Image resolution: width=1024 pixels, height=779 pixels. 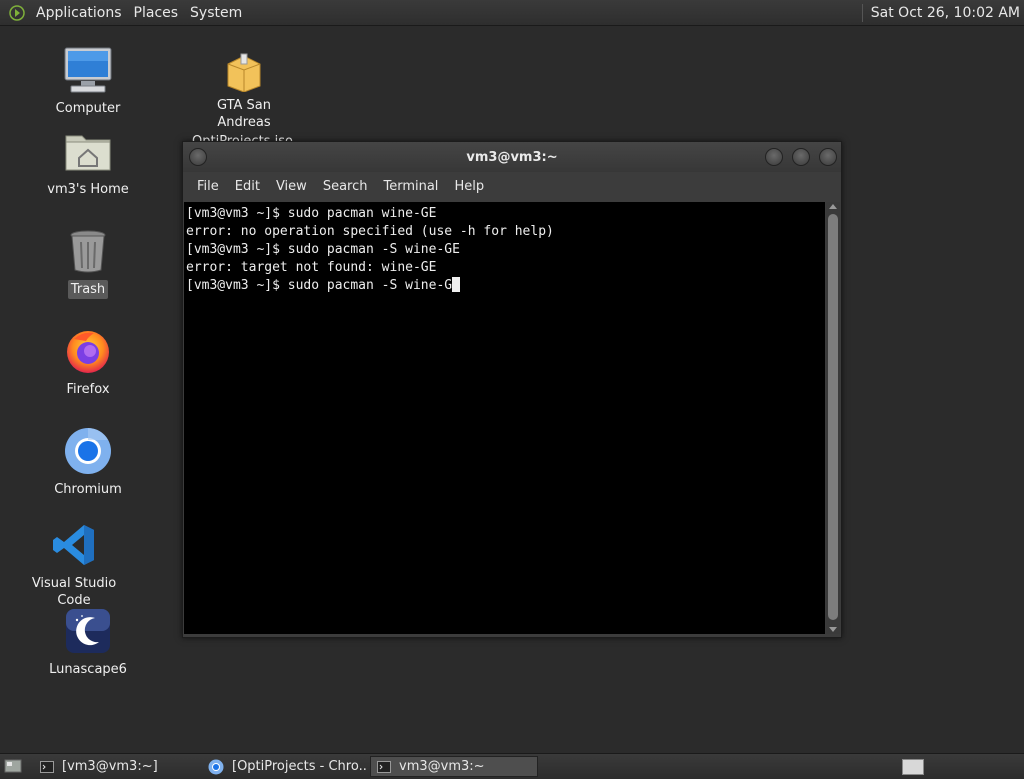 I want to click on taskbar-item-terminal-1: [vm3@vm3:~], so click(x=117, y=766).